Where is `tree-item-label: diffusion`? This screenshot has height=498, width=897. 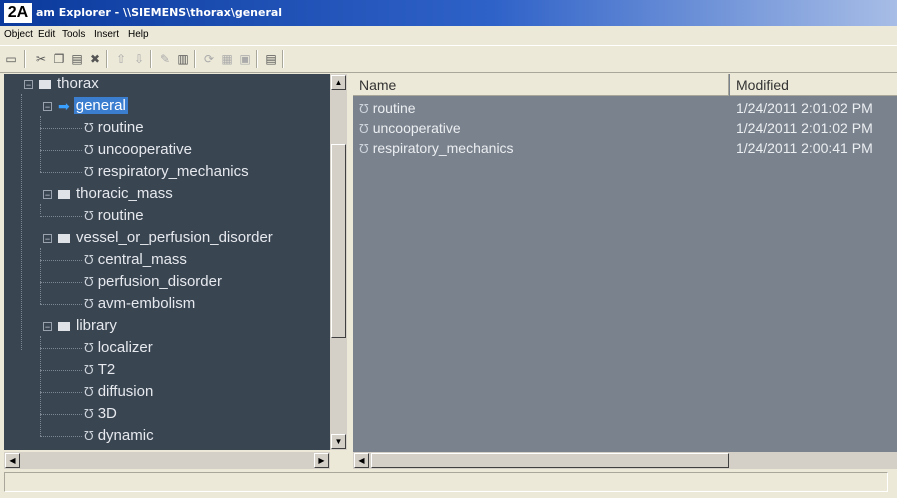
tree-item-label: diffusion is located at coordinates (125, 391).